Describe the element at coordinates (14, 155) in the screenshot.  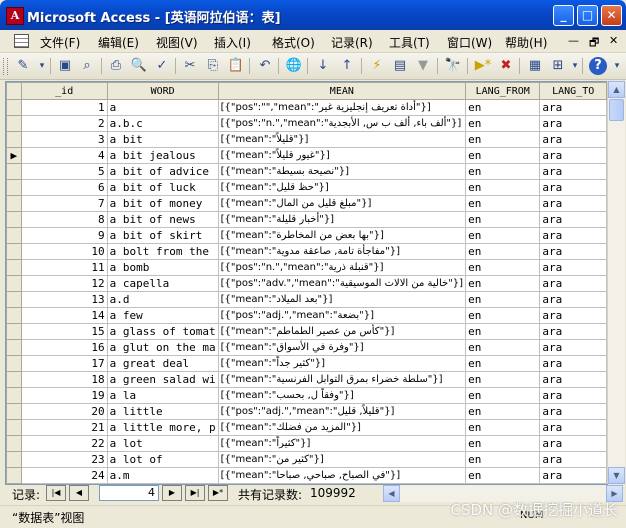
I see `current-record-indicator-icon: ▶` at that location.